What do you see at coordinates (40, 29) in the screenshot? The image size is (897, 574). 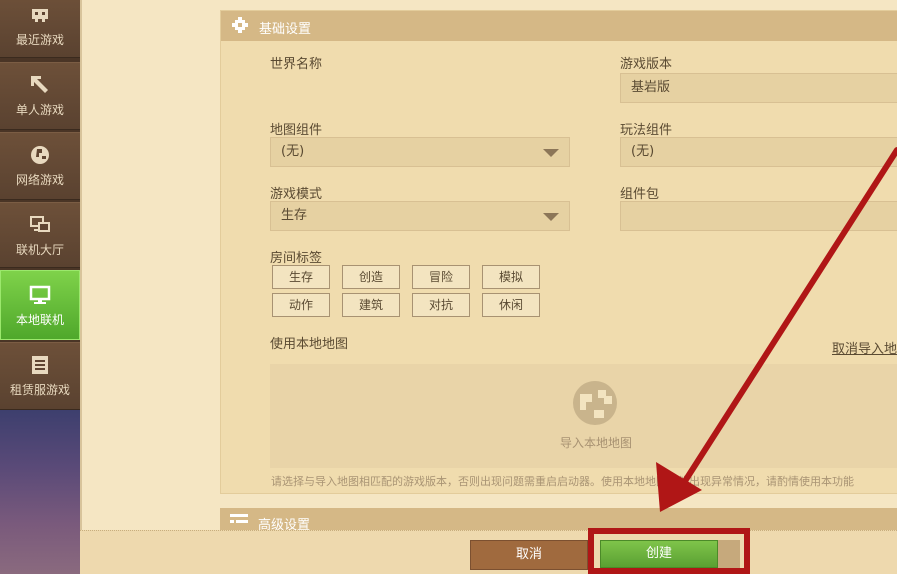 I see `sidebar-item-recent-games: 最近游戏` at bounding box center [40, 29].